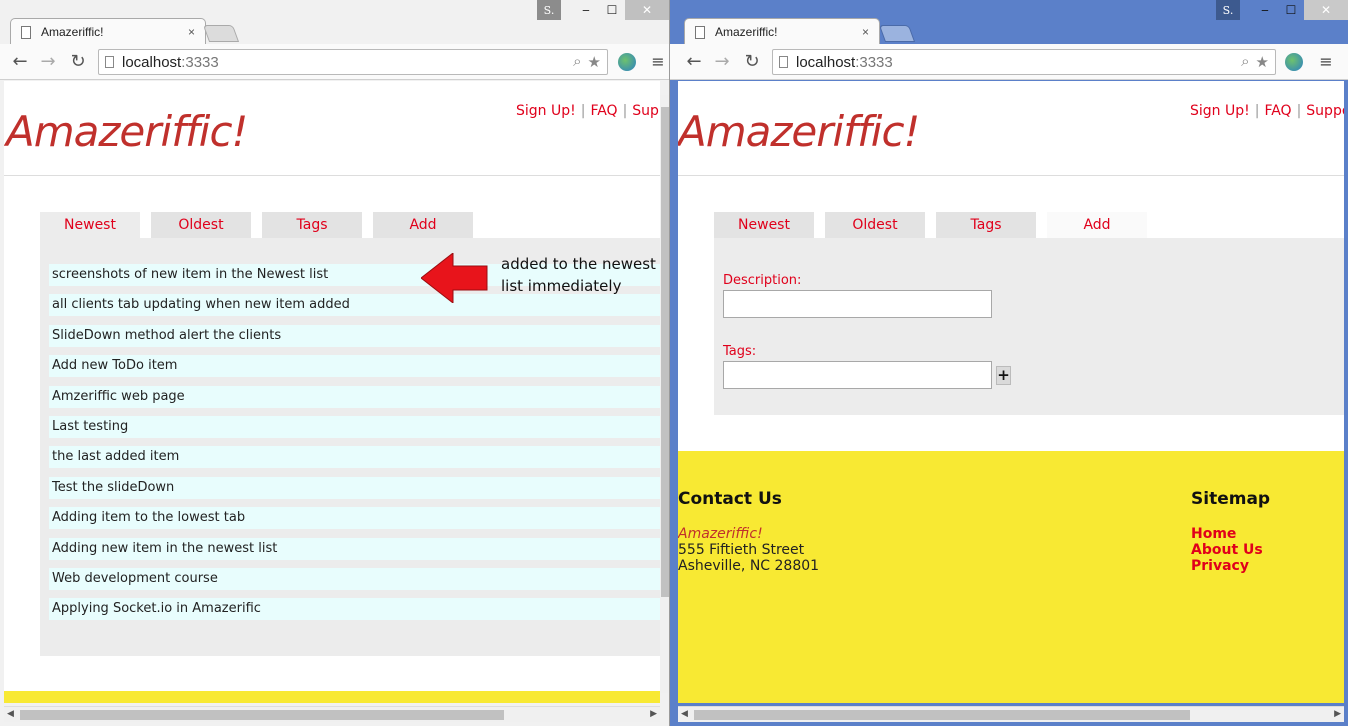 This screenshot has width=1348, height=726. What do you see at coordinates (354, 578) in the screenshot?
I see `list-item: Web development course` at bounding box center [354, 578].